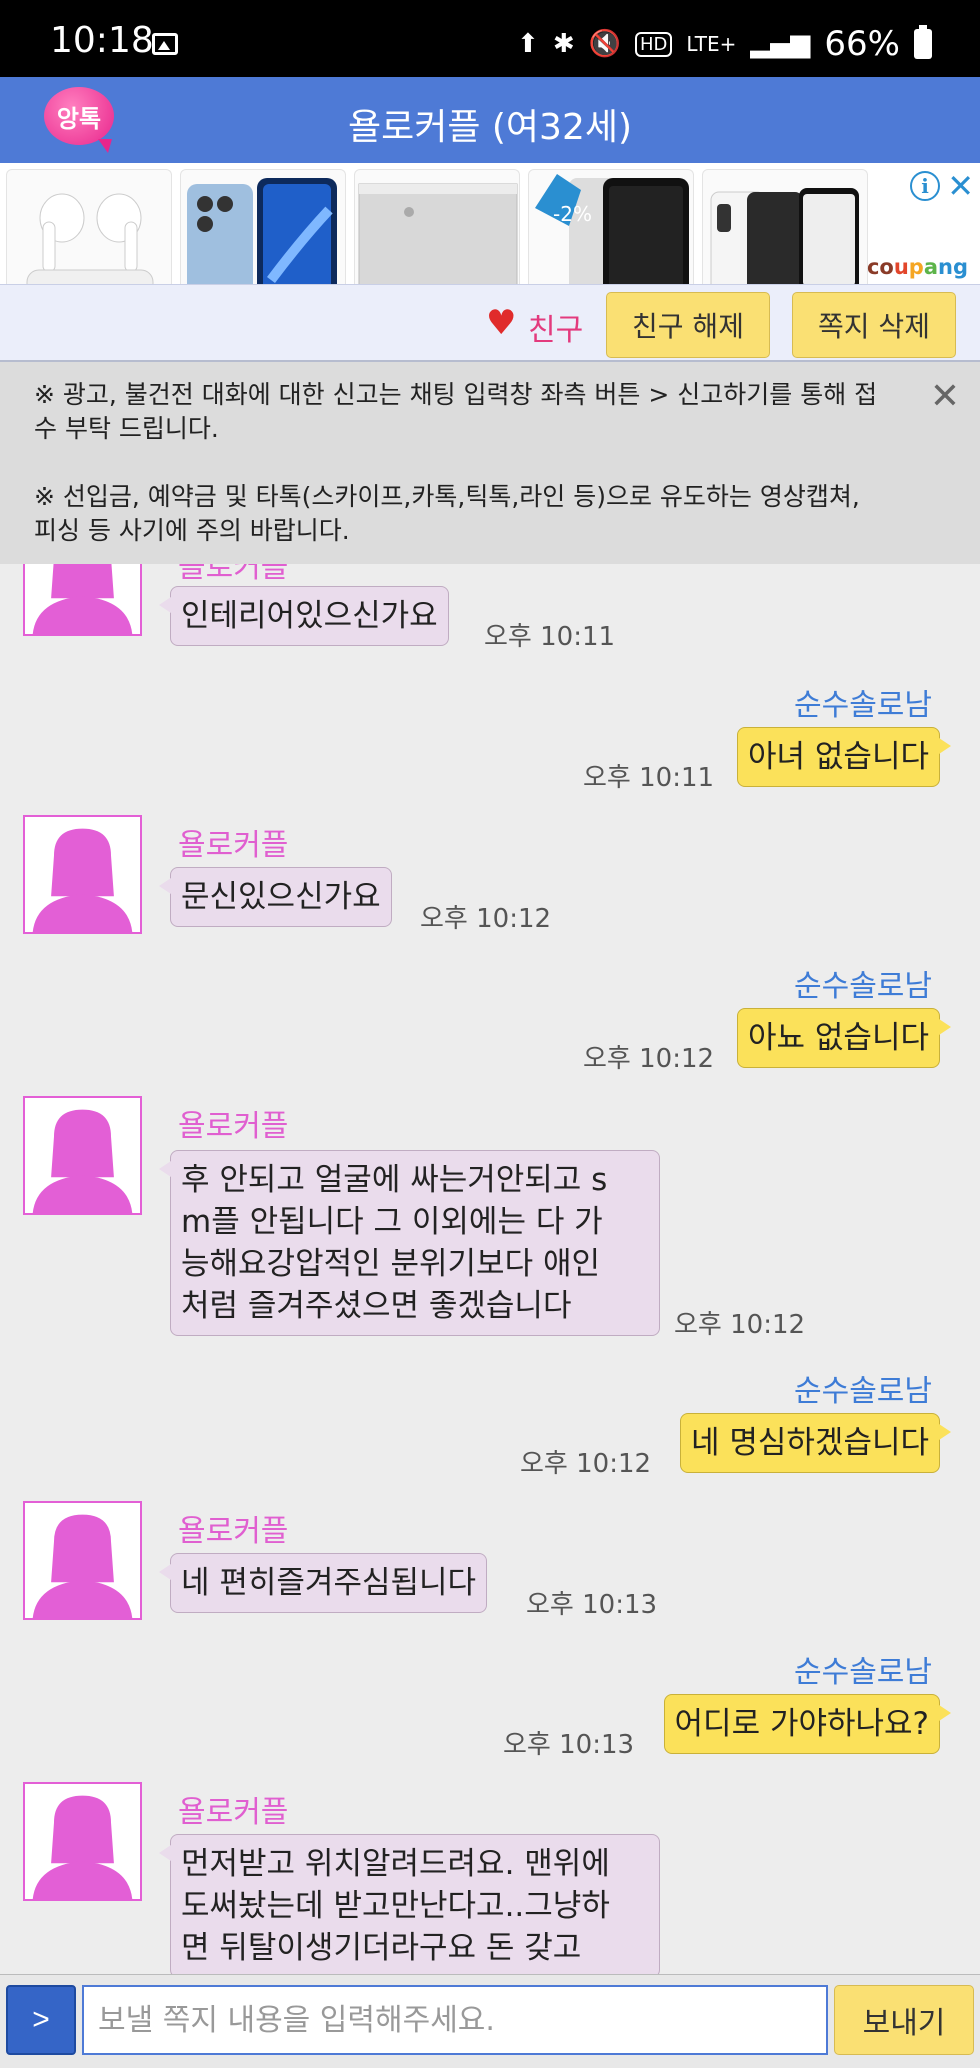  Describe the element at coordinates (102, 40) in the screenshot. I see `status-time: 10:18` at that location.